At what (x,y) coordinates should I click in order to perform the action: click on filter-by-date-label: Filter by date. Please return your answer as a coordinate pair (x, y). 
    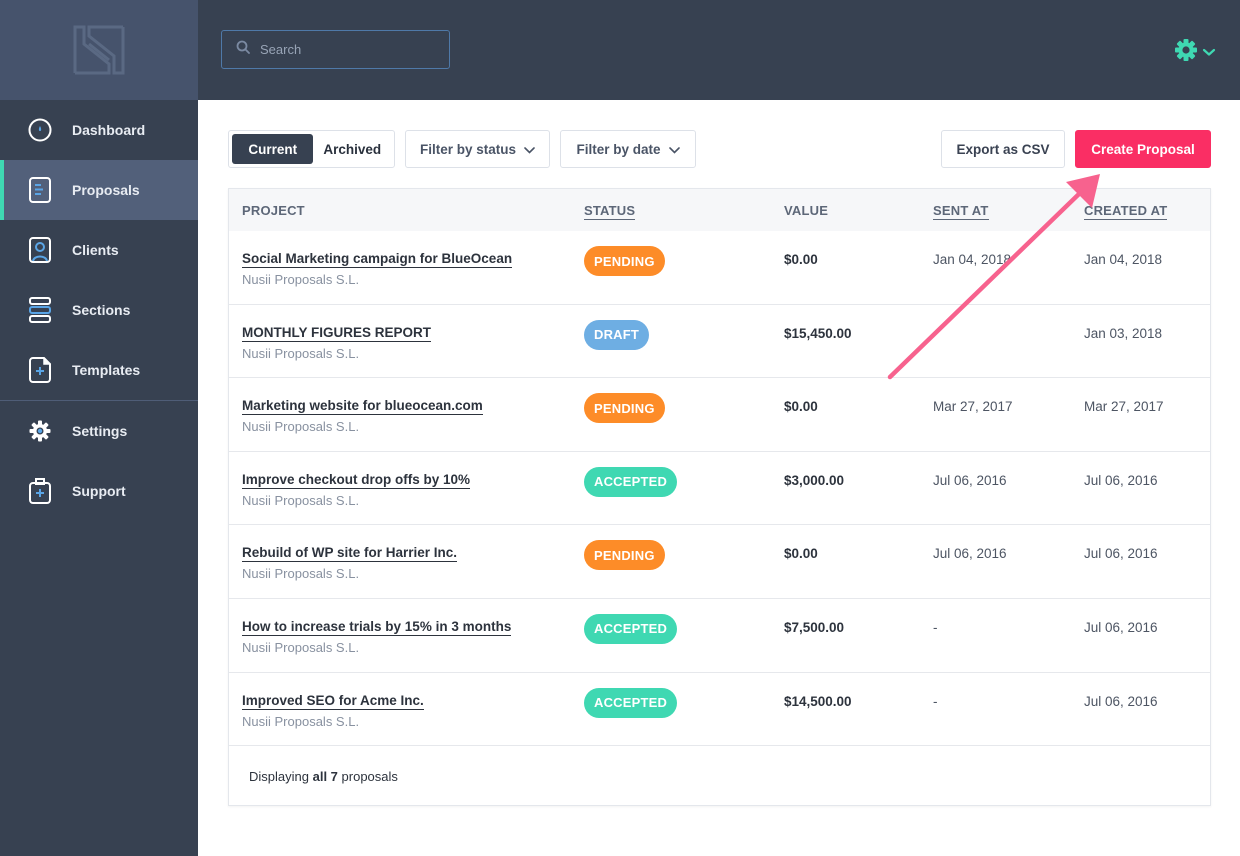
    Looking at the image, I should click on (618, 149).